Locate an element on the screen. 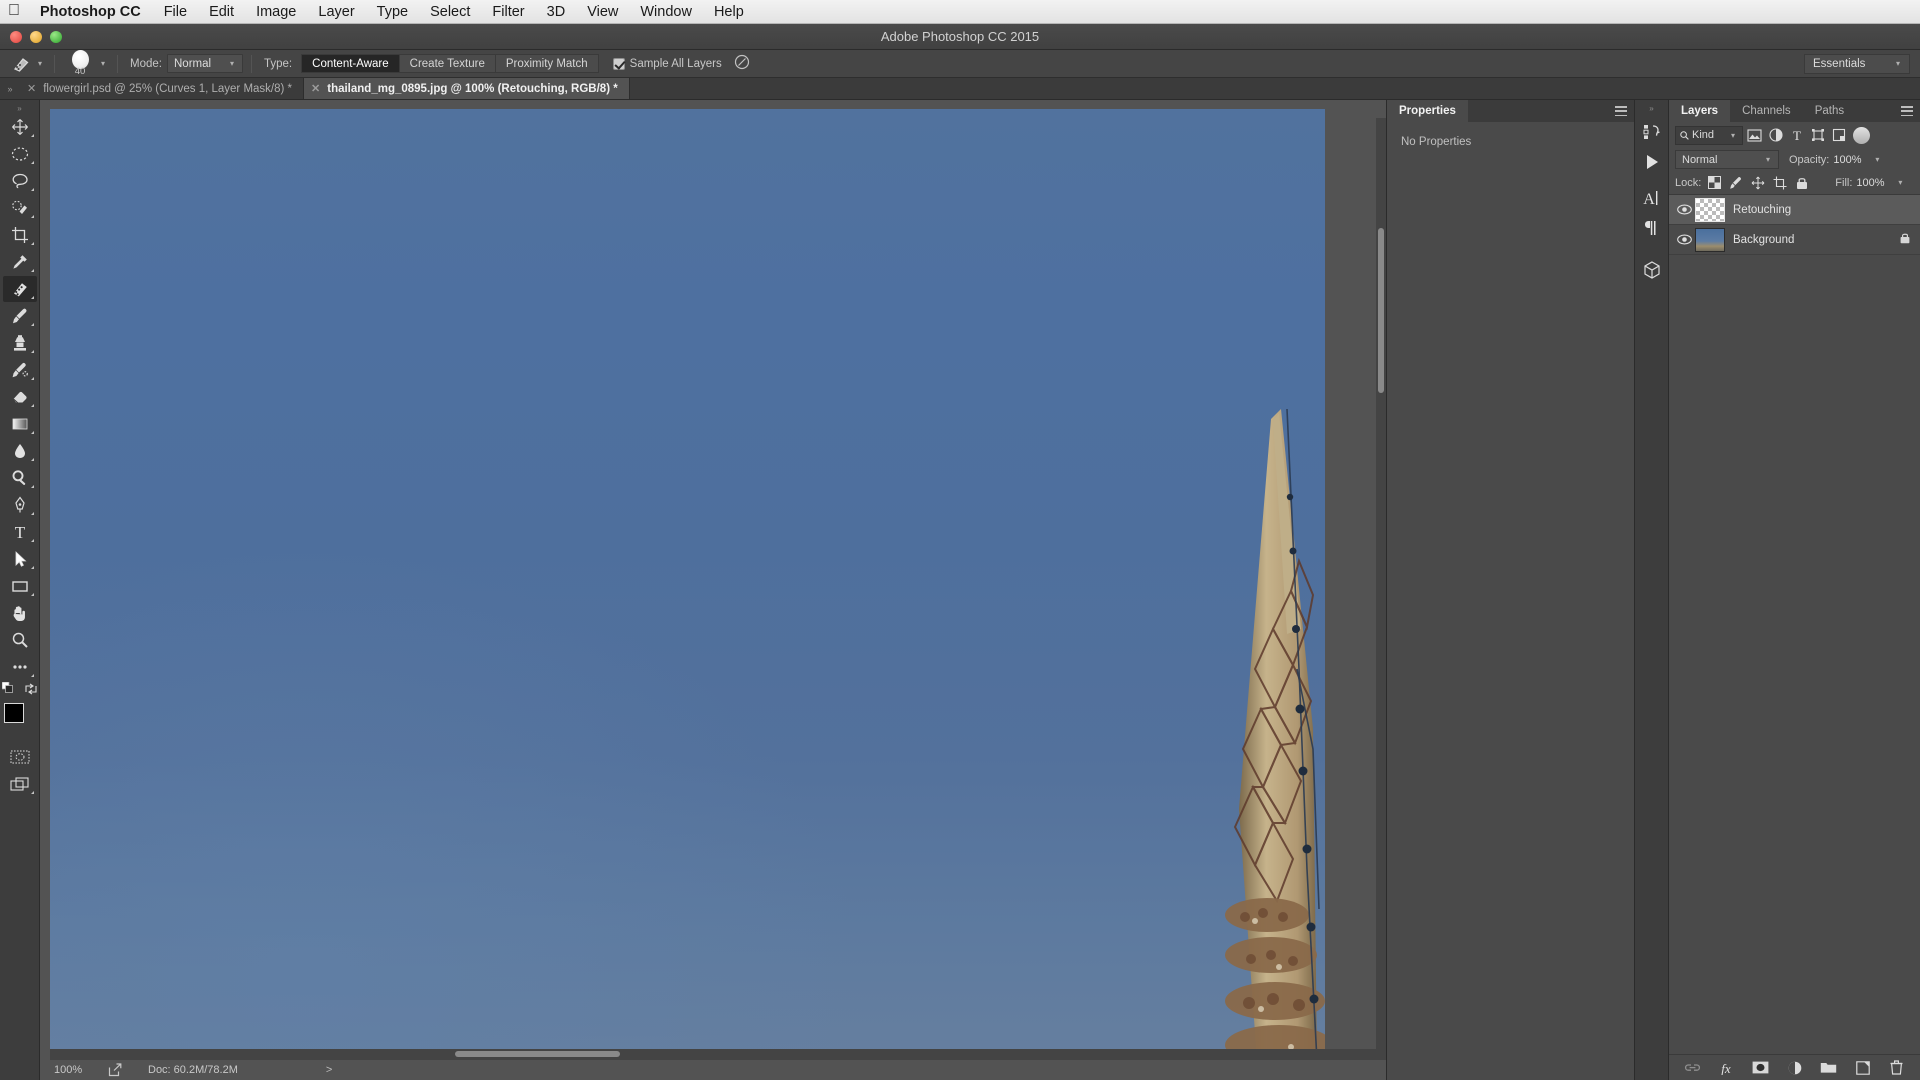 The image size is (1920, 1080). eraser-tool is located at coordinates (20, 397).